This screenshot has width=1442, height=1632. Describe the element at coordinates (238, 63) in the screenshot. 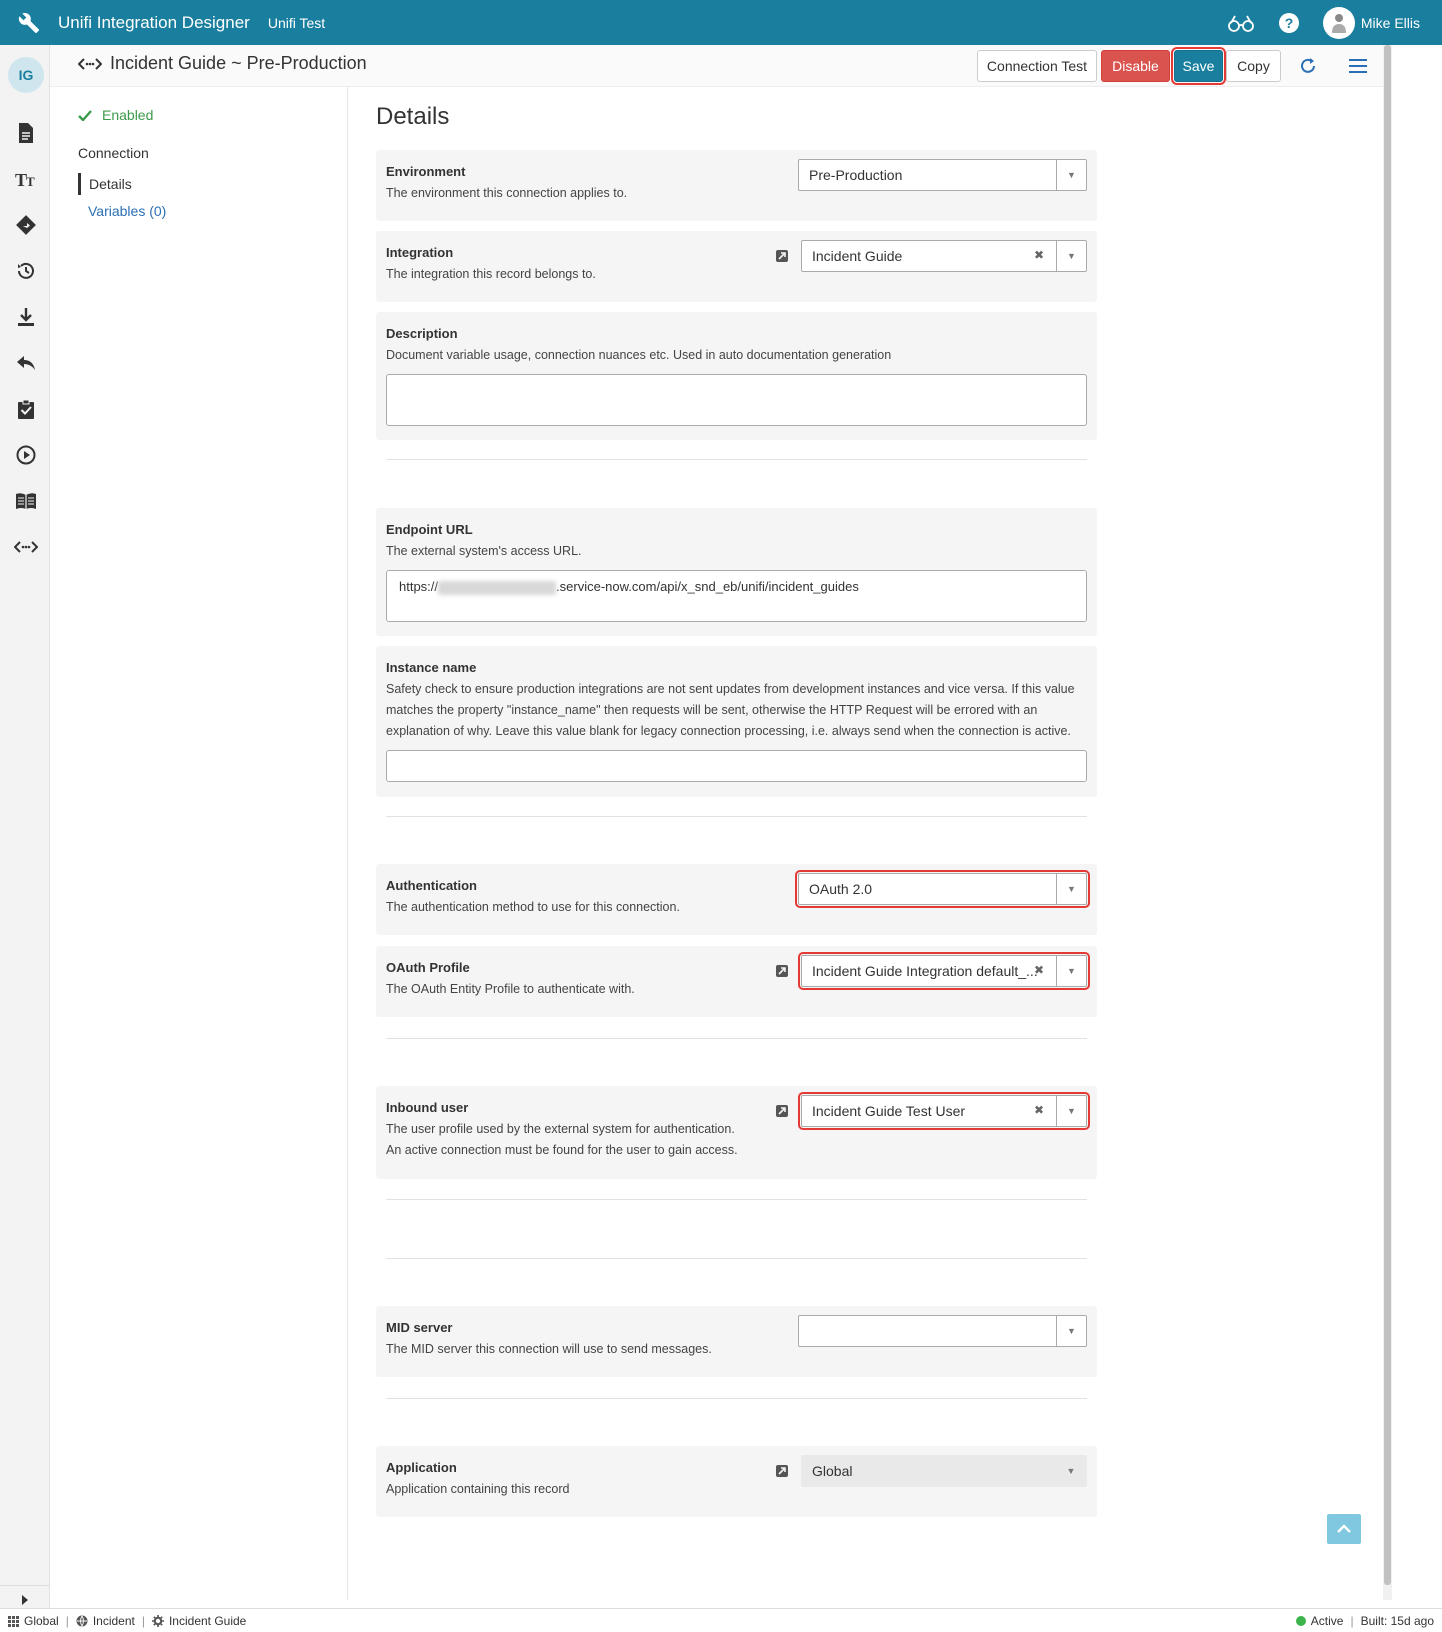

I see `record-title-text: Incident Guide ~ Pre-Production` at that location.